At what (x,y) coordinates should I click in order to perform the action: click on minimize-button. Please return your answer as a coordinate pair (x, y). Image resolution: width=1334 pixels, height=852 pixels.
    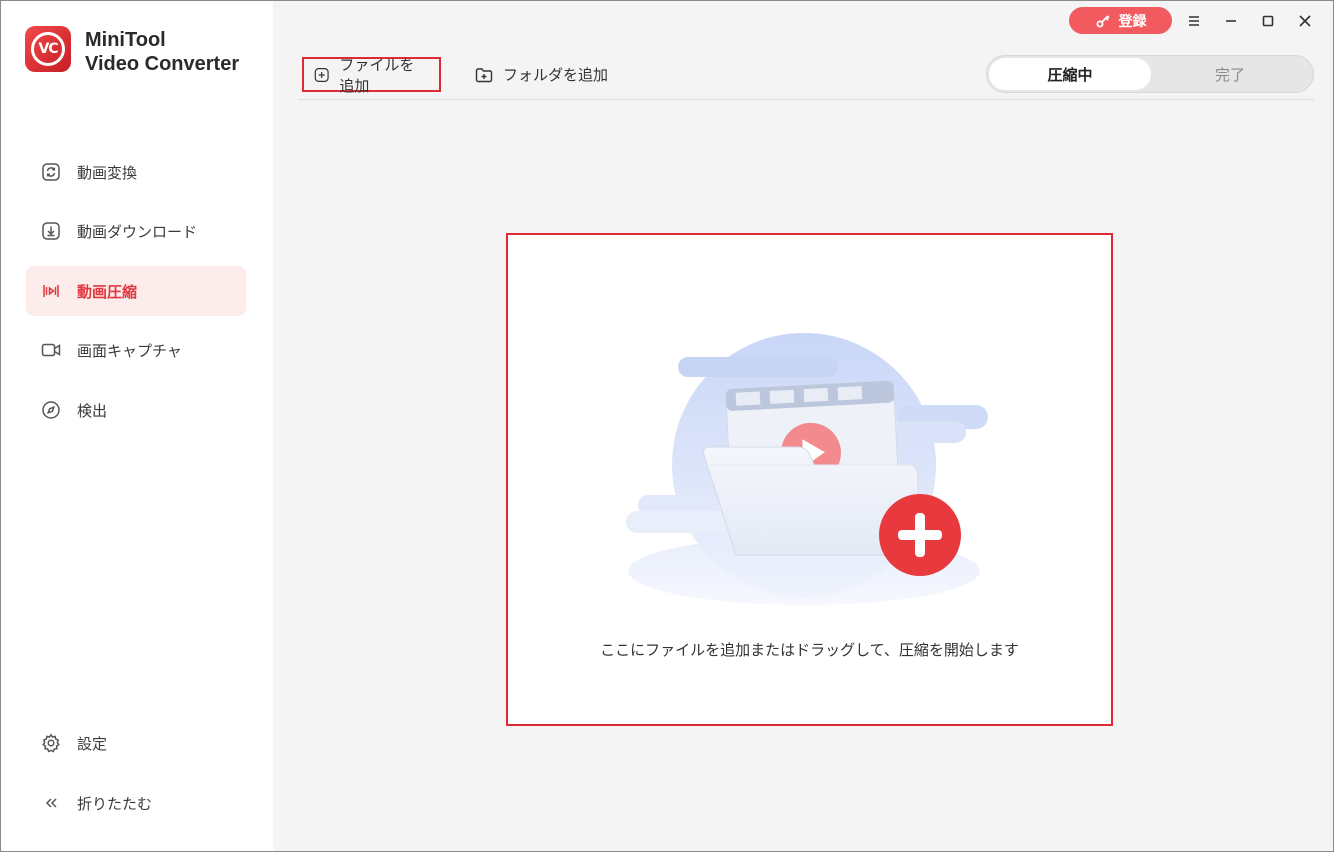
    Looking at the image, I should click on (1231, 21).